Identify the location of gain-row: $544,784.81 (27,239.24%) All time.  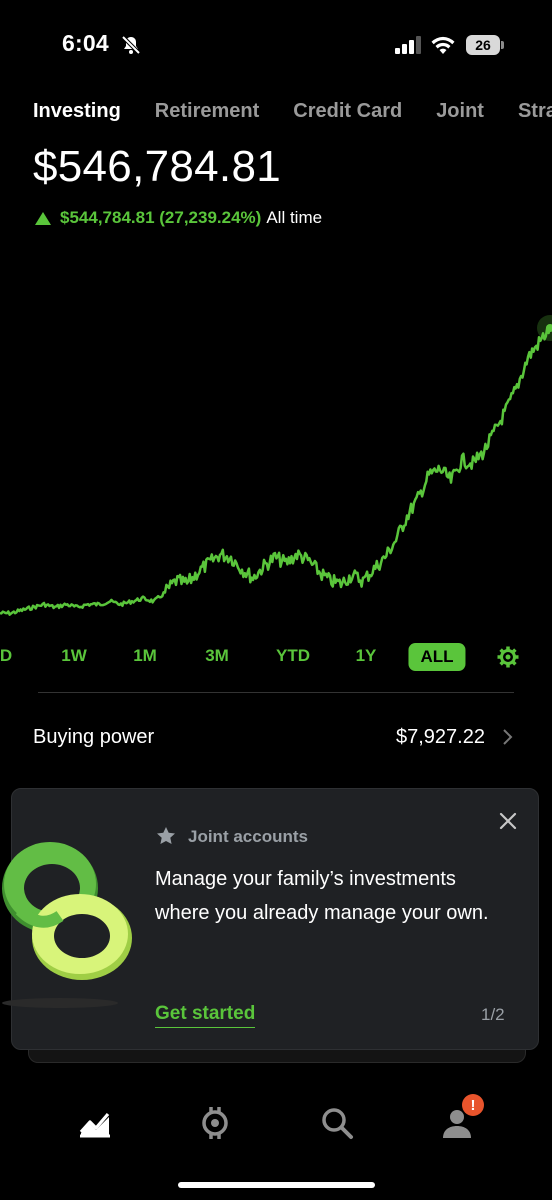
(178, 218).